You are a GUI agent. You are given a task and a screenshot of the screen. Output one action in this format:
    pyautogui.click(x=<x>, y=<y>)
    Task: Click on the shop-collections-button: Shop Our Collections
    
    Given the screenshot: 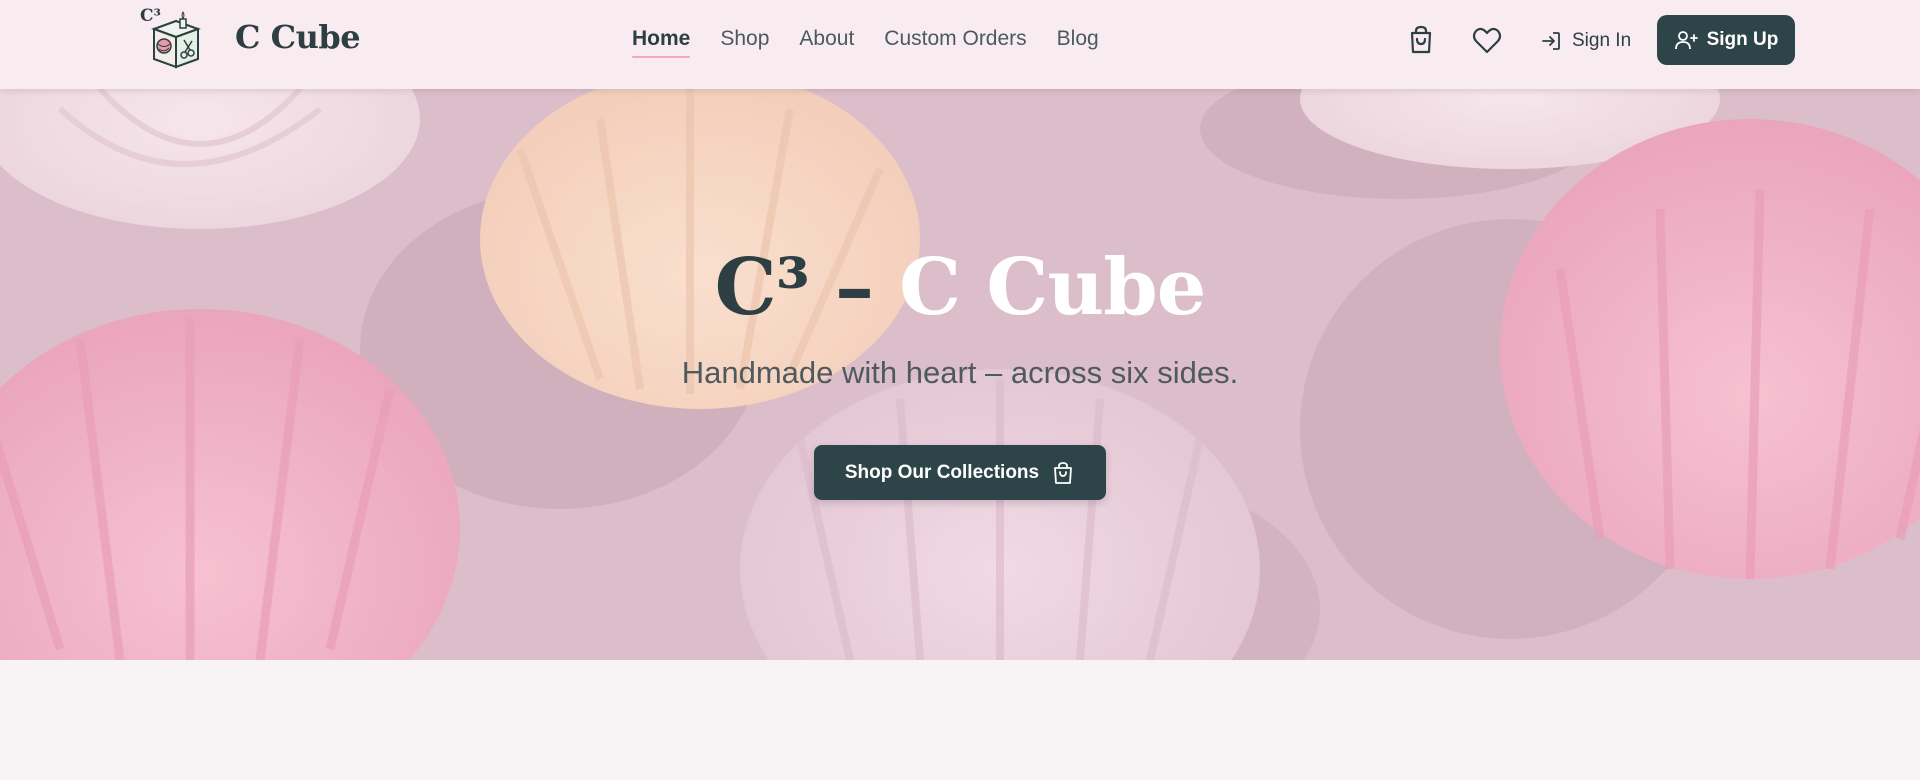 What is the action you would take?
    pyautogui.click(x=960, y=472)
    